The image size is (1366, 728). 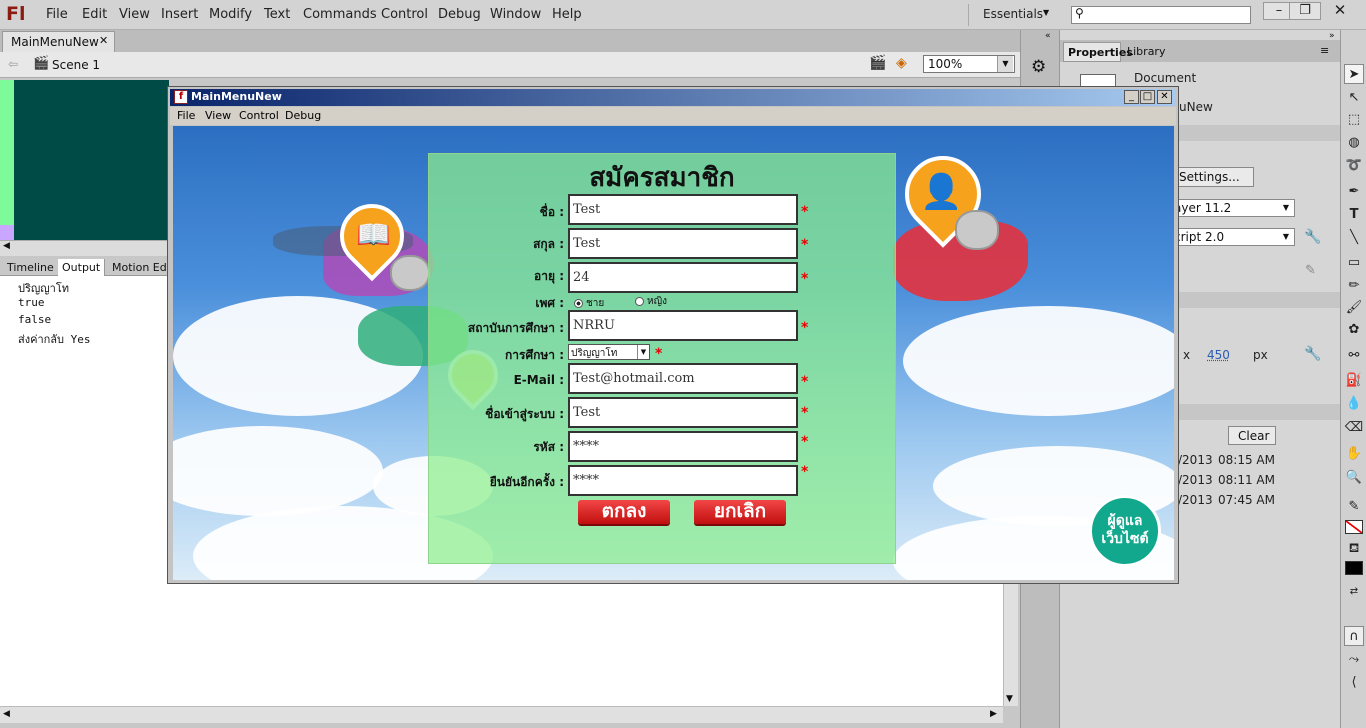 I want to click on menu-window: Window, so click(x=515, y=14).